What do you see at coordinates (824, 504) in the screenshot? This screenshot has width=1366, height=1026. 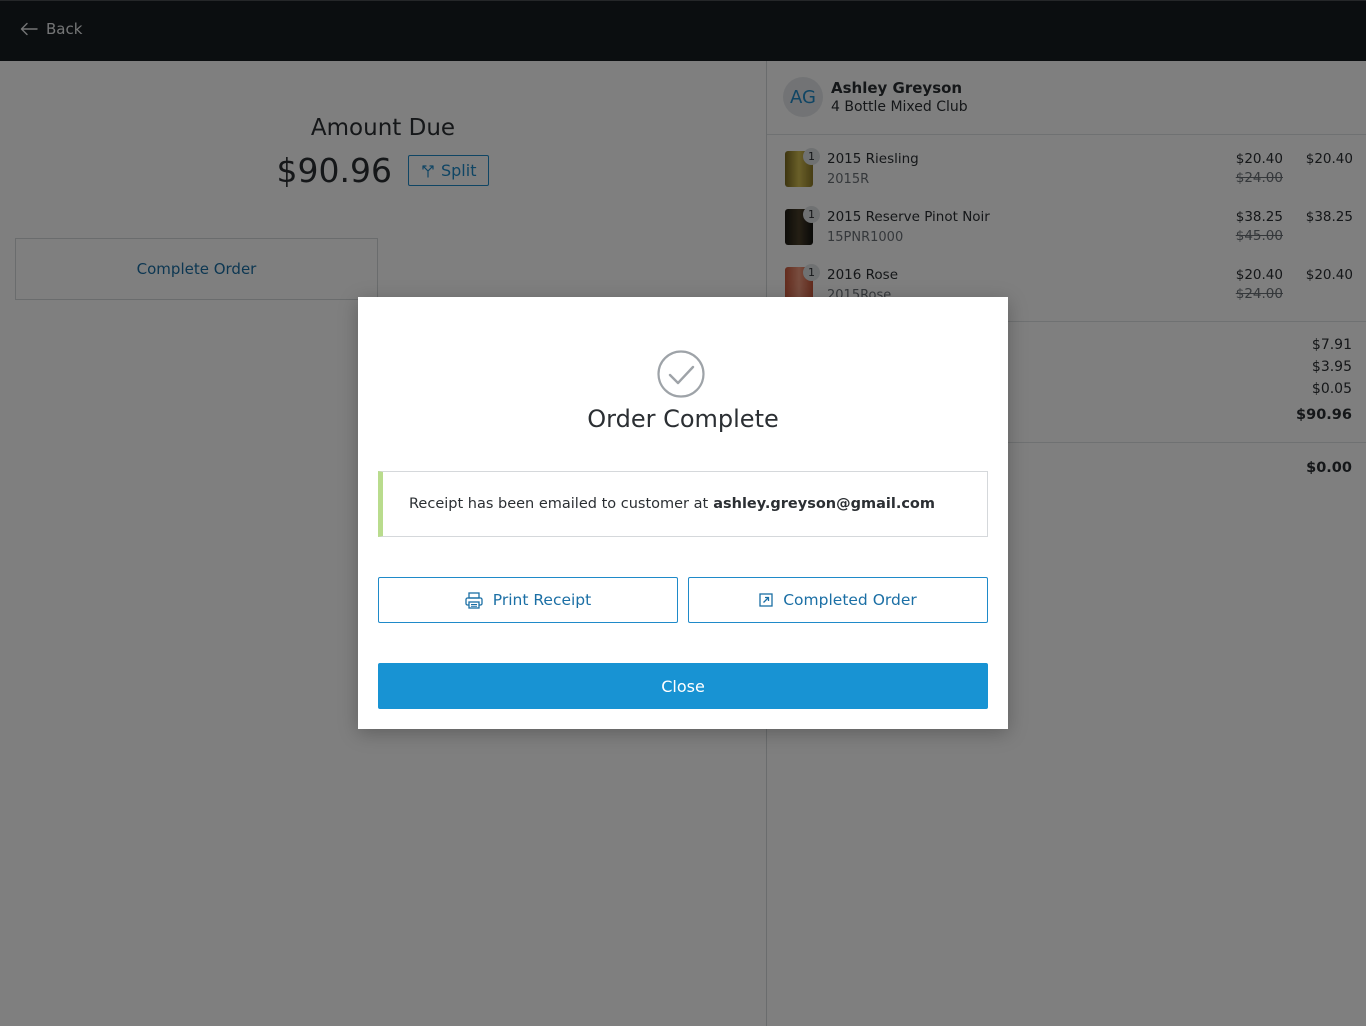 I see `notice-email: ashley.greyson@gmail.com` at bounding box center [824, 504].